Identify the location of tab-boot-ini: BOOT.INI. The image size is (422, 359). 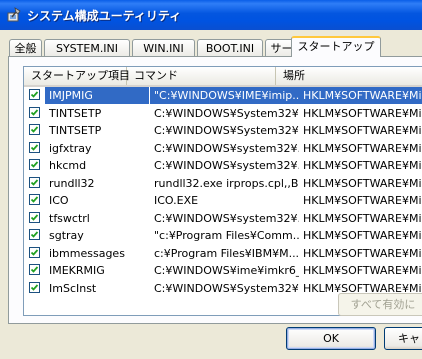
(230, 47).